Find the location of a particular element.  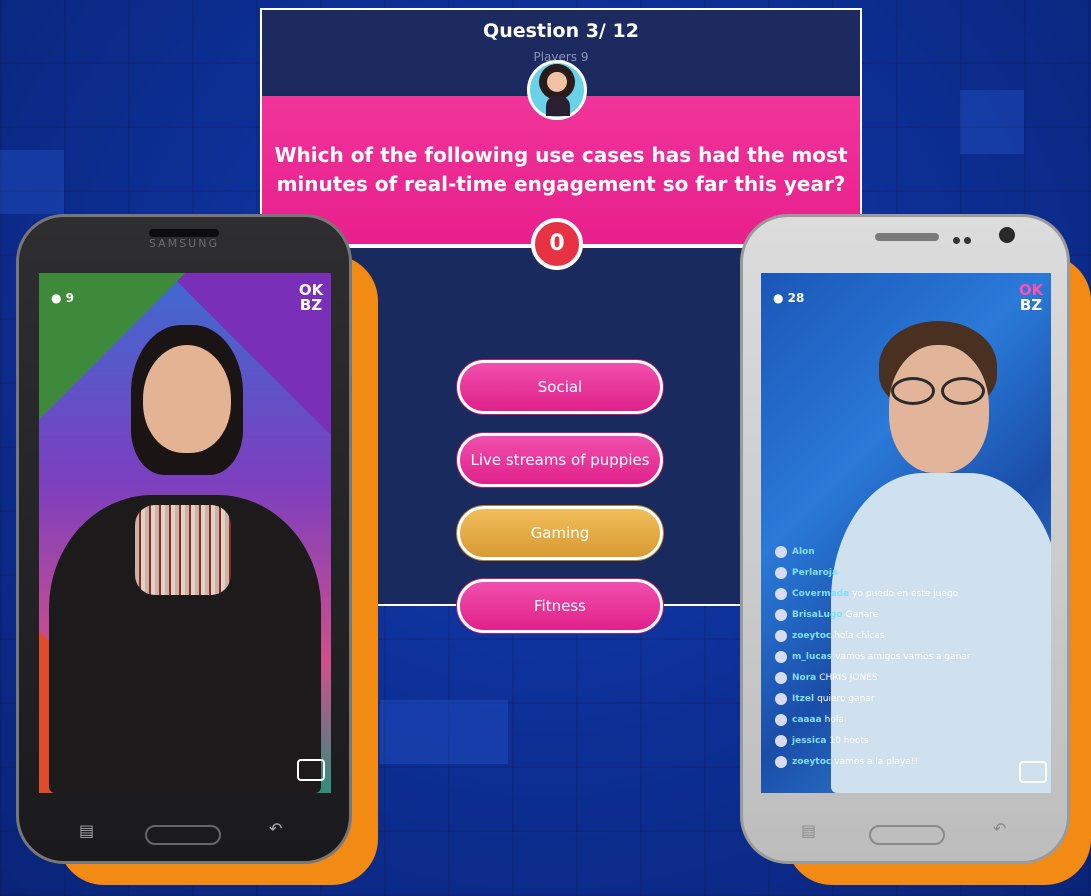

chat-message: Alon is located at coordinates (905, 551).